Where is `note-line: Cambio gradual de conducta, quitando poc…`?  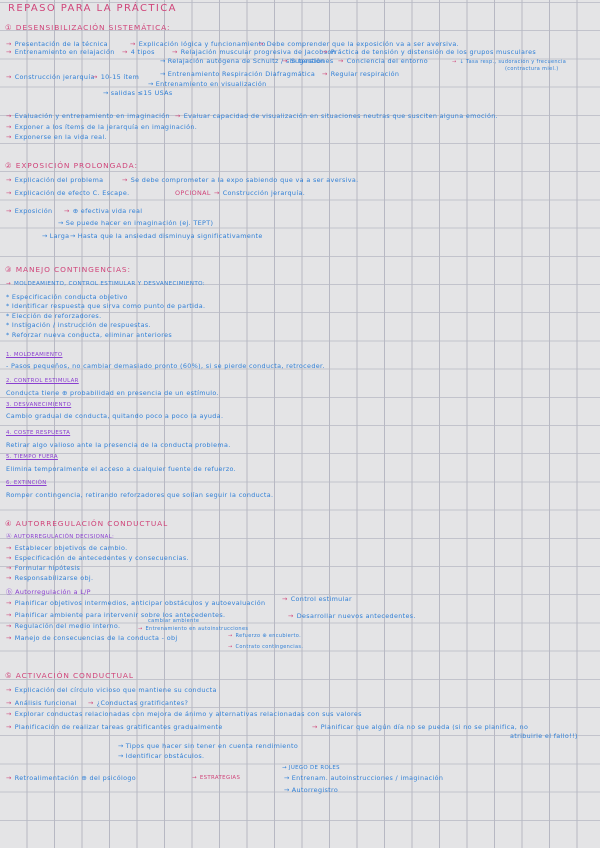 note-line: Cambio gradual de conducta, quitando poc… is located at coordinates (115, 416).